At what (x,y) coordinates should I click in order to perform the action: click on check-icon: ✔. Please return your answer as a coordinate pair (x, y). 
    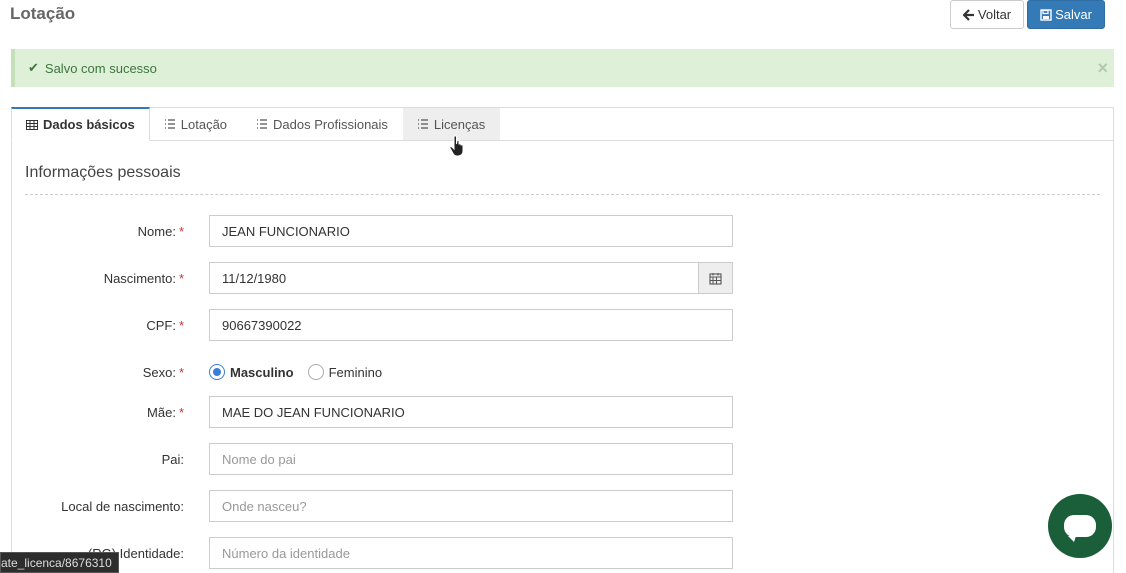
    Looking at the image, I should click on (33, 67).